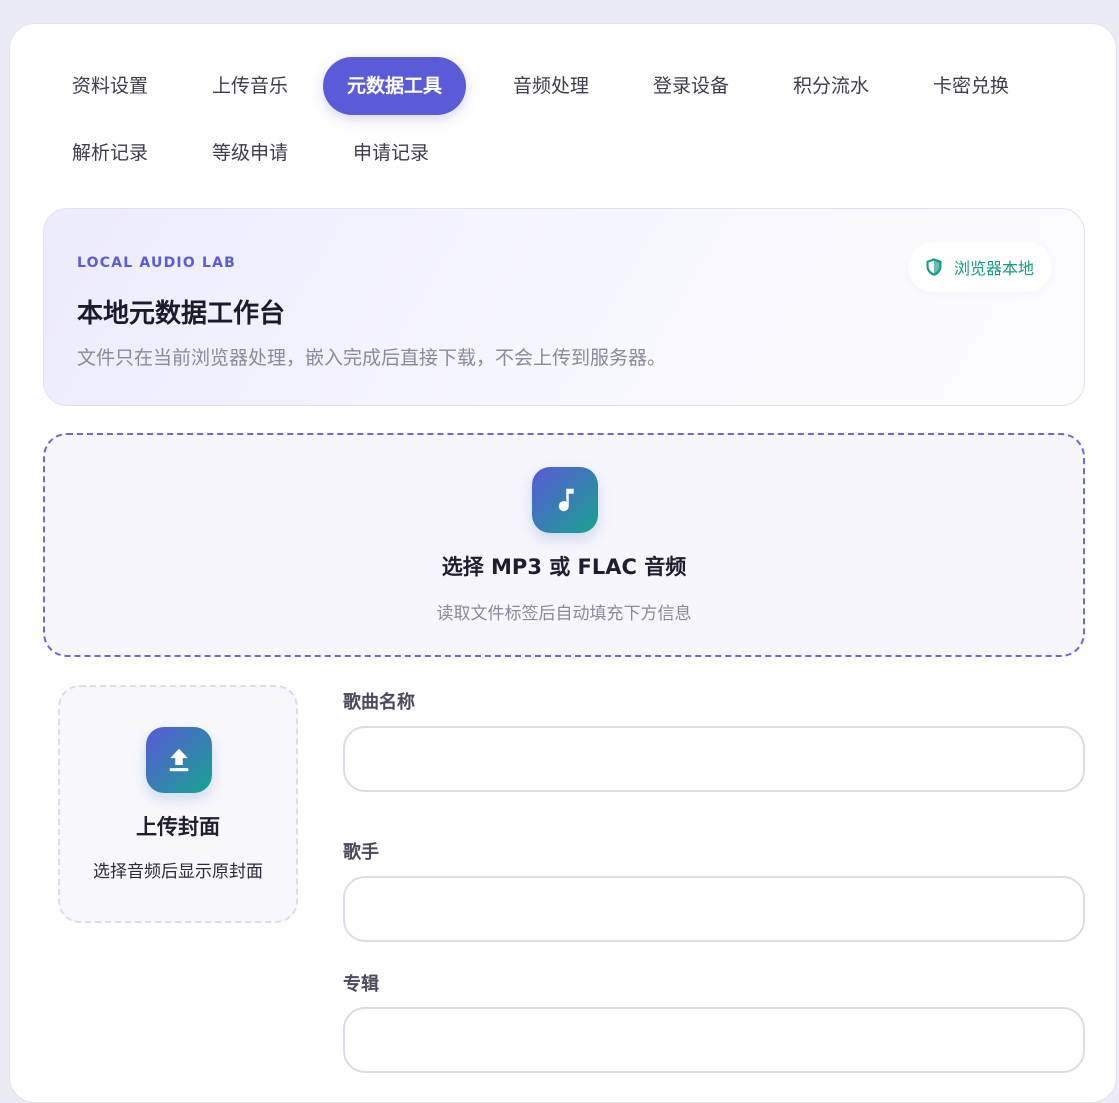 The height and width of the screenshot is (1103, 1119). I want to click on album-input, so click(714, 1040).